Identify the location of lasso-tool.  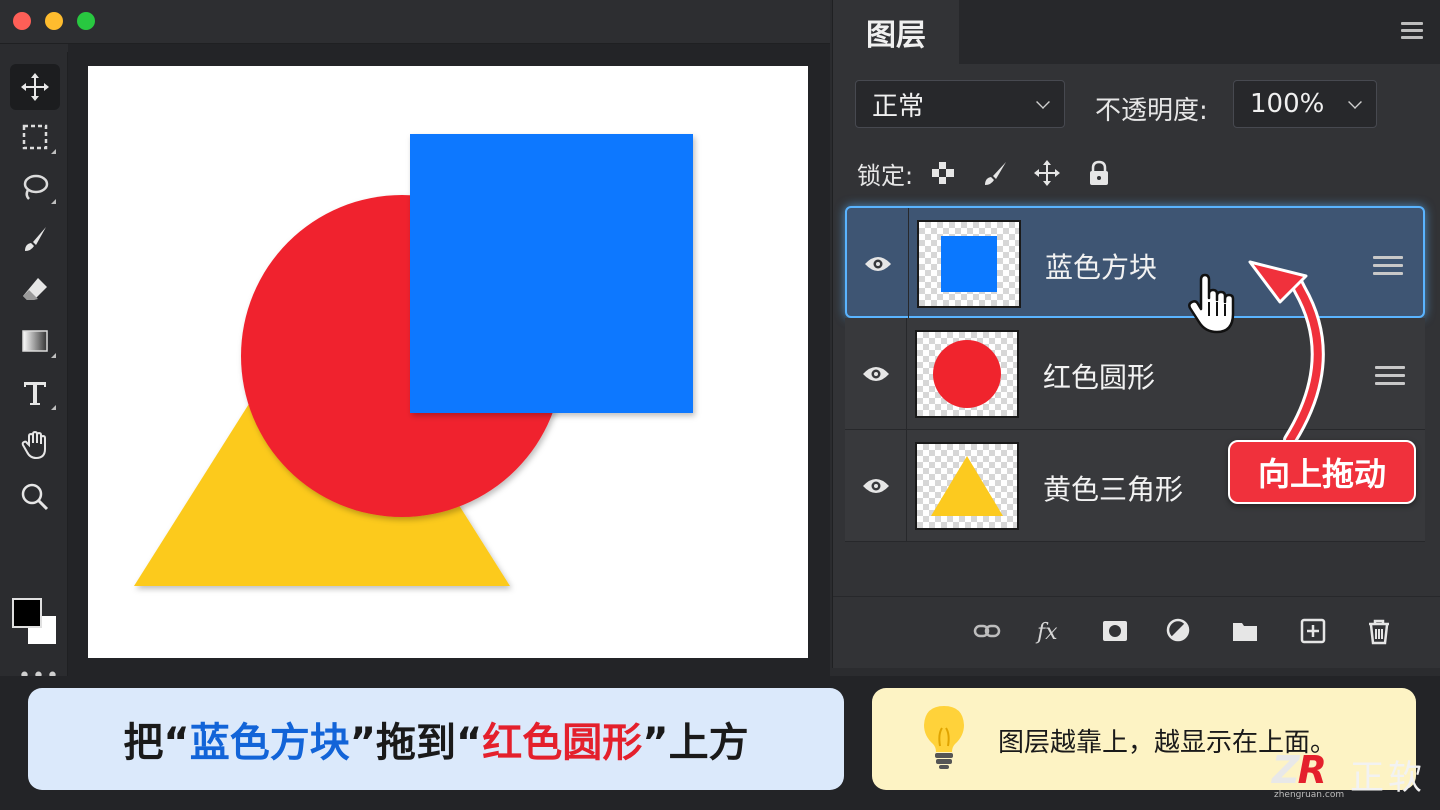
(35, 187).